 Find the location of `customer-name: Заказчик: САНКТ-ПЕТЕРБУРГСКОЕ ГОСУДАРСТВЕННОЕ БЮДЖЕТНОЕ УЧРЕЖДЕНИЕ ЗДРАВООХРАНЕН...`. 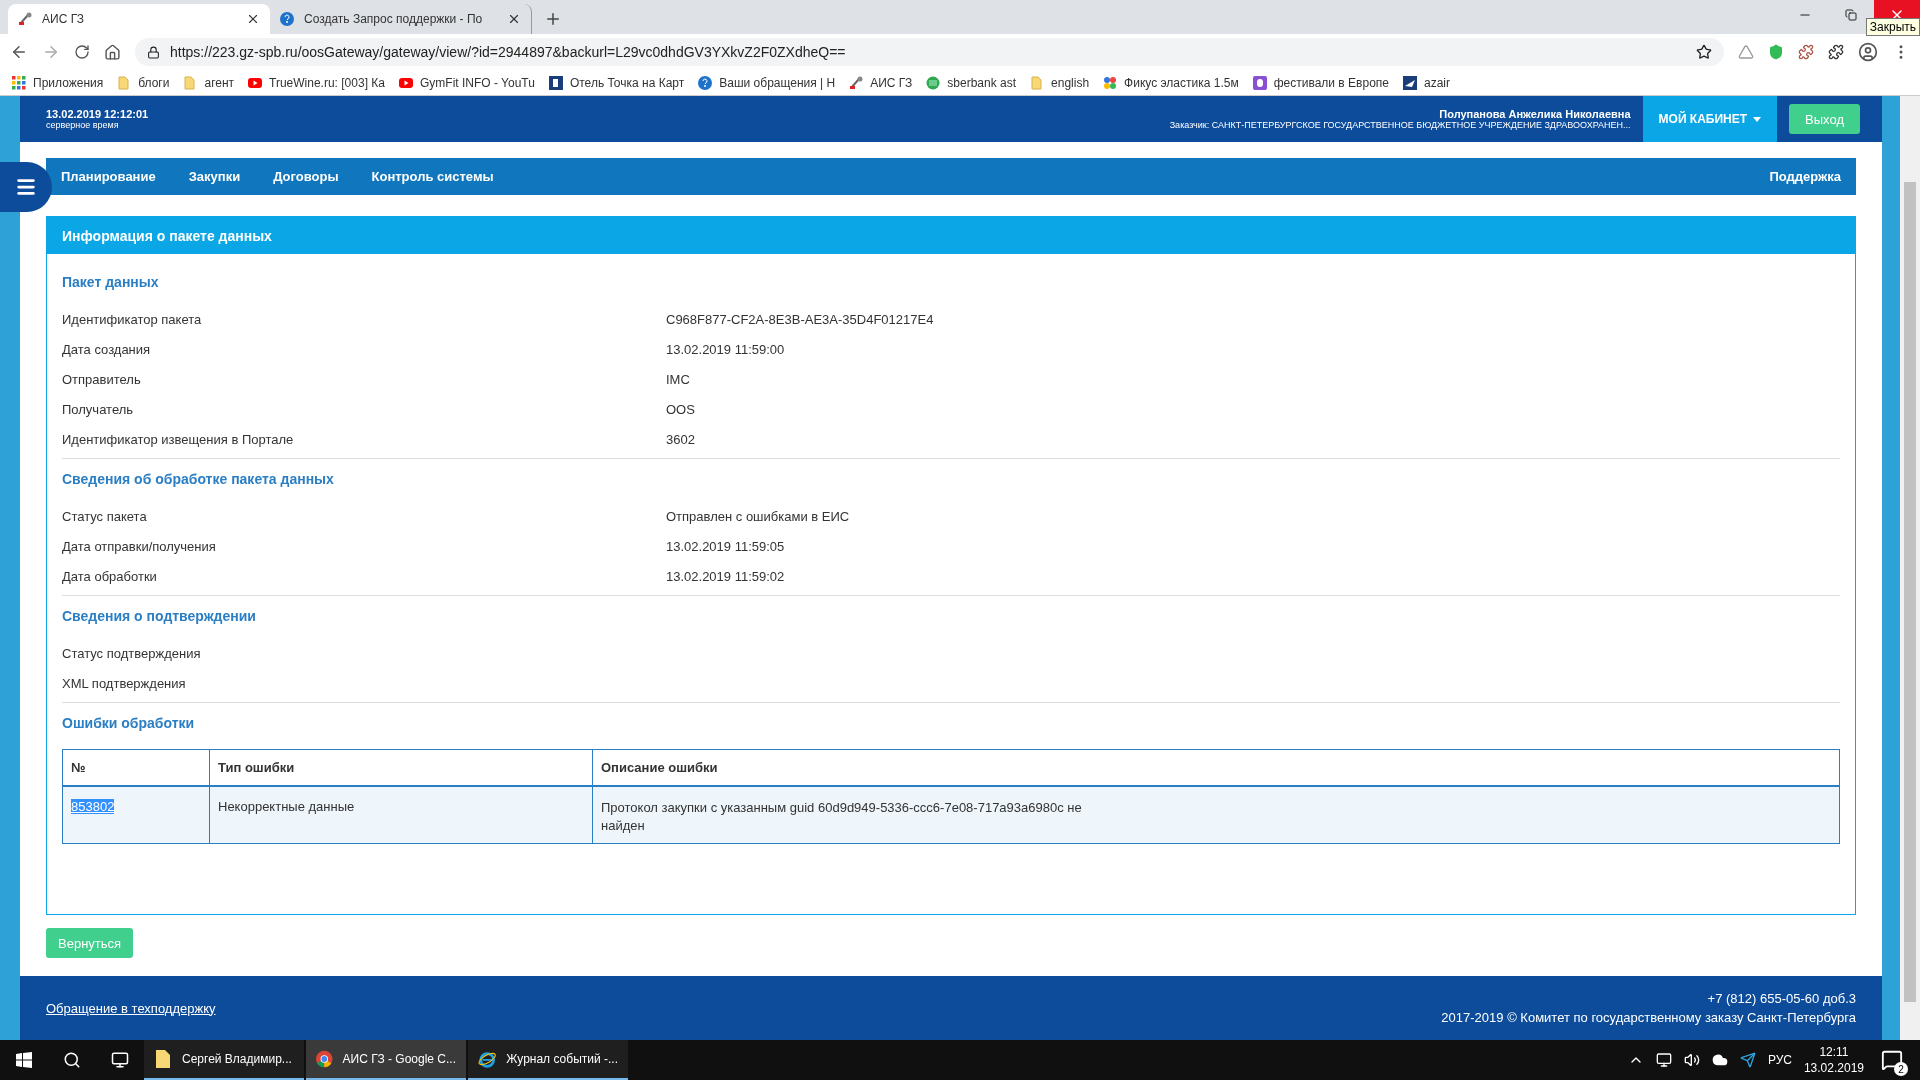

customer-name: Заказчик: САНКТ-ПЕТЕРБУРГСКОЕ ГОСУДАРСТВЕННОЕ БЮДЖЕТНОЕ УЧРЕЖДЕНИЕ ЗДРАВООХРАНЕН... is located at coordinates (1400, 125).